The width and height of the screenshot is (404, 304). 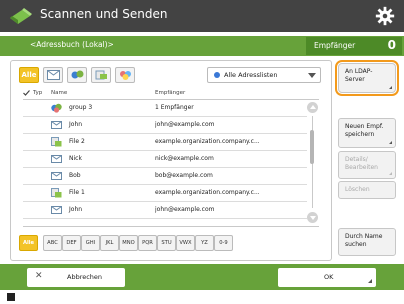 I want to click on address-list-dropdown: Alle Adresslisten, so click(x=264, y=75).